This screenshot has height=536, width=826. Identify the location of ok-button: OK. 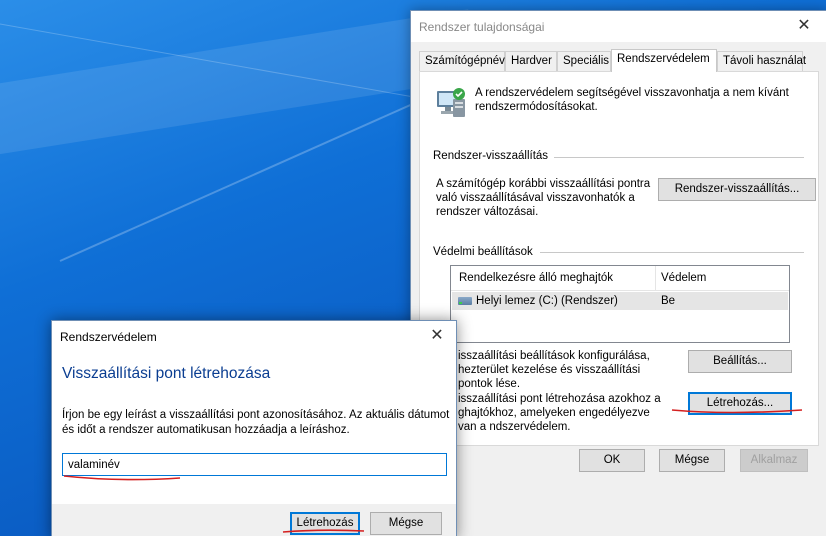
(612, 460).